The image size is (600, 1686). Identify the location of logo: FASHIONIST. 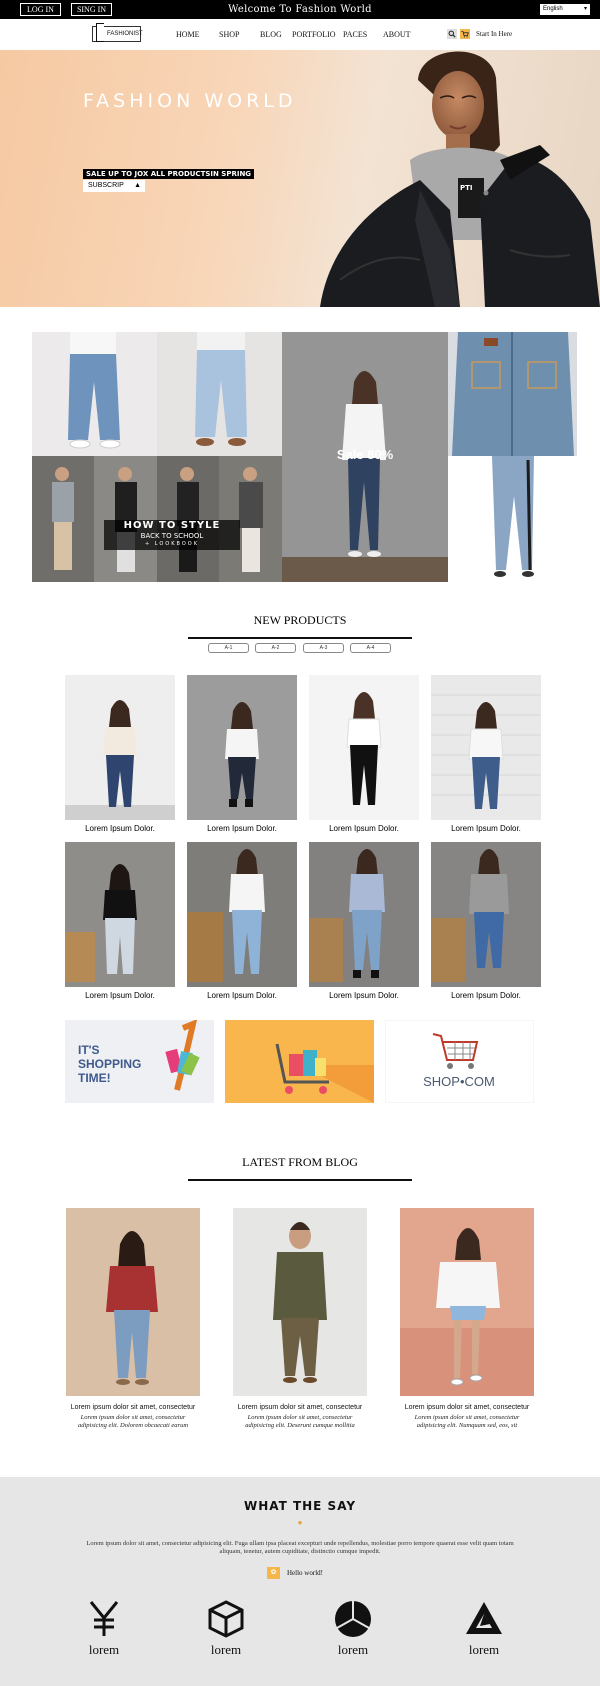
(117, 32).